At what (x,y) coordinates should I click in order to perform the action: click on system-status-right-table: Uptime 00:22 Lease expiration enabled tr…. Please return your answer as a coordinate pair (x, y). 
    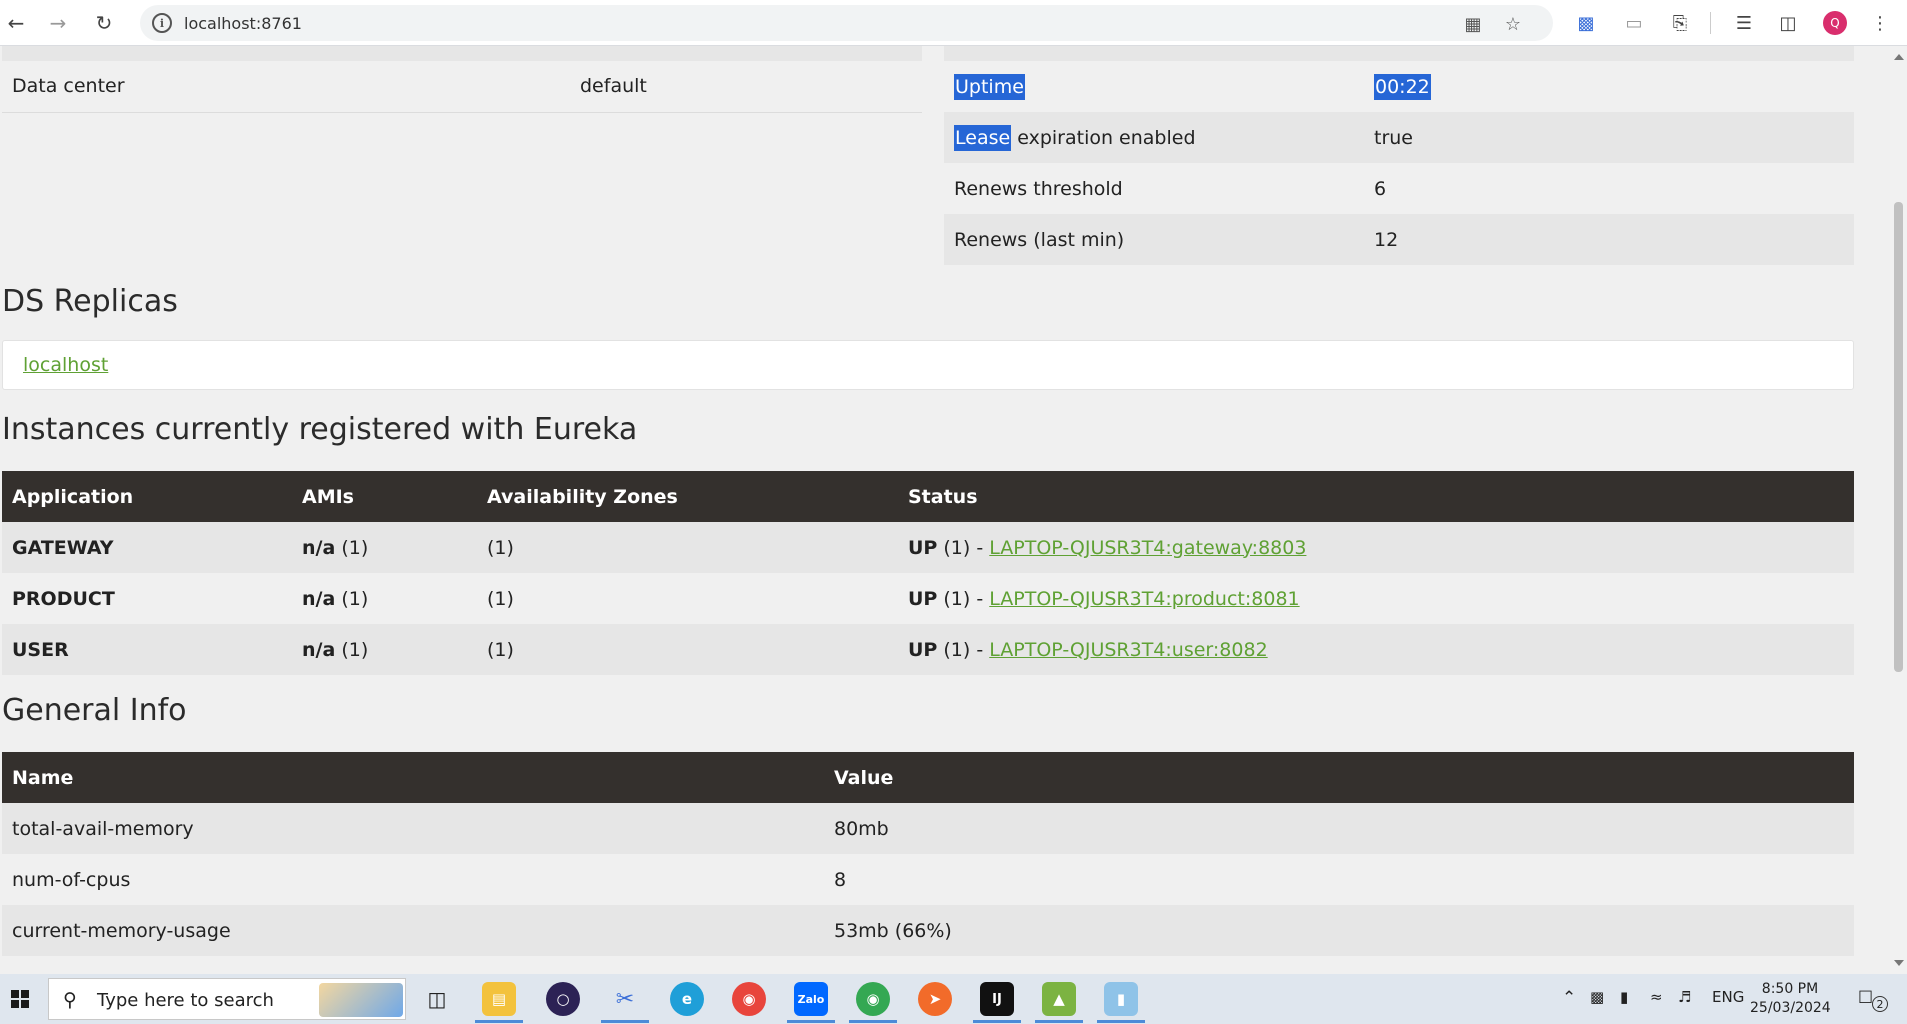
    Looking at the image, I should click on (1399, 155).